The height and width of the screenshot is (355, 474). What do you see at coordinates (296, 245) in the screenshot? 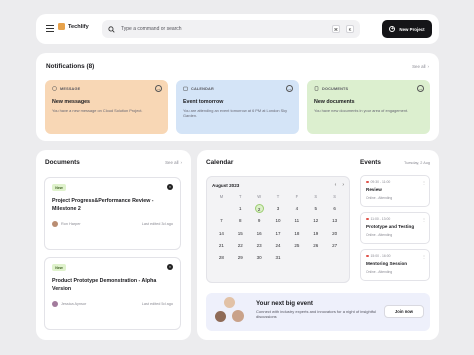
I see `calendar-day: 25` at bounding box center [296, 245].